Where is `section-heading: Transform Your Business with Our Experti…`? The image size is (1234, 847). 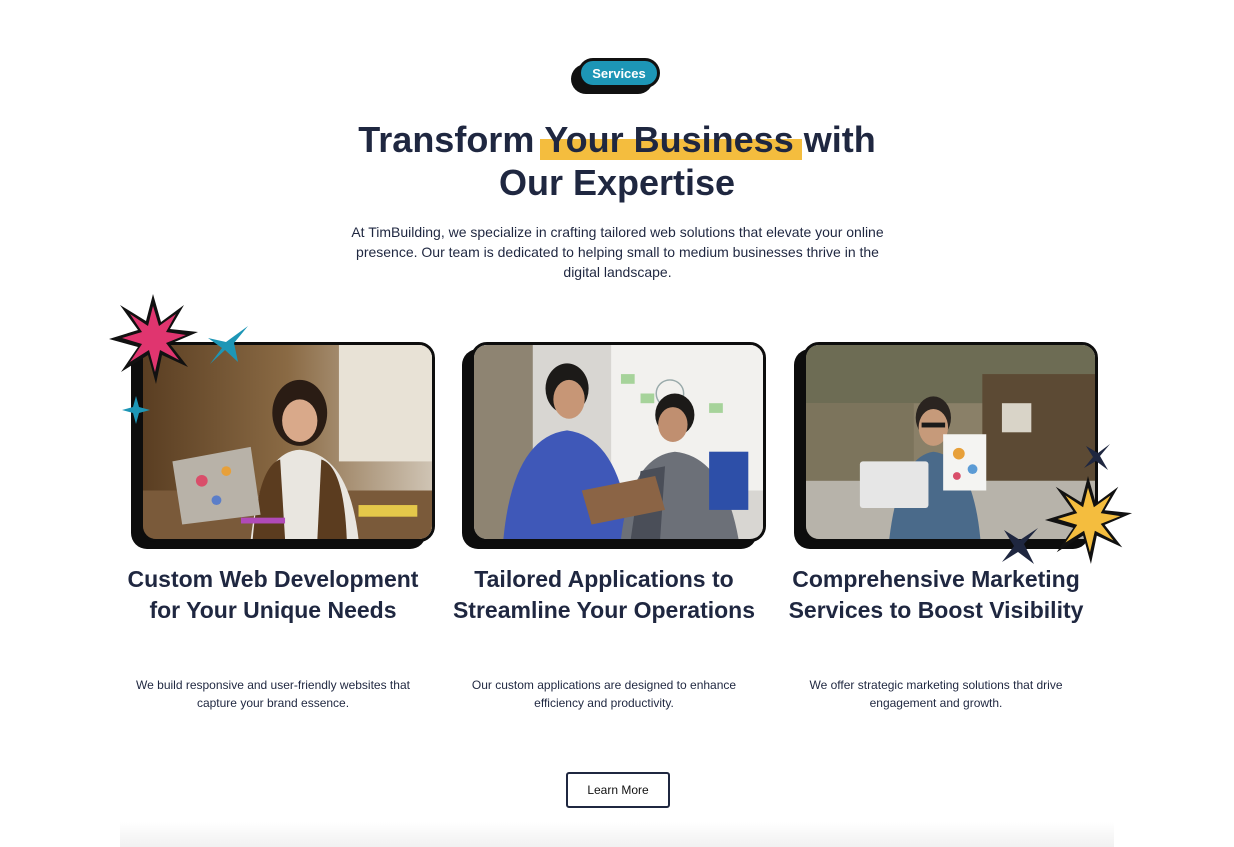 section-heading: Transform Your Business with Our Experti… is located at coordinates (617, 161).